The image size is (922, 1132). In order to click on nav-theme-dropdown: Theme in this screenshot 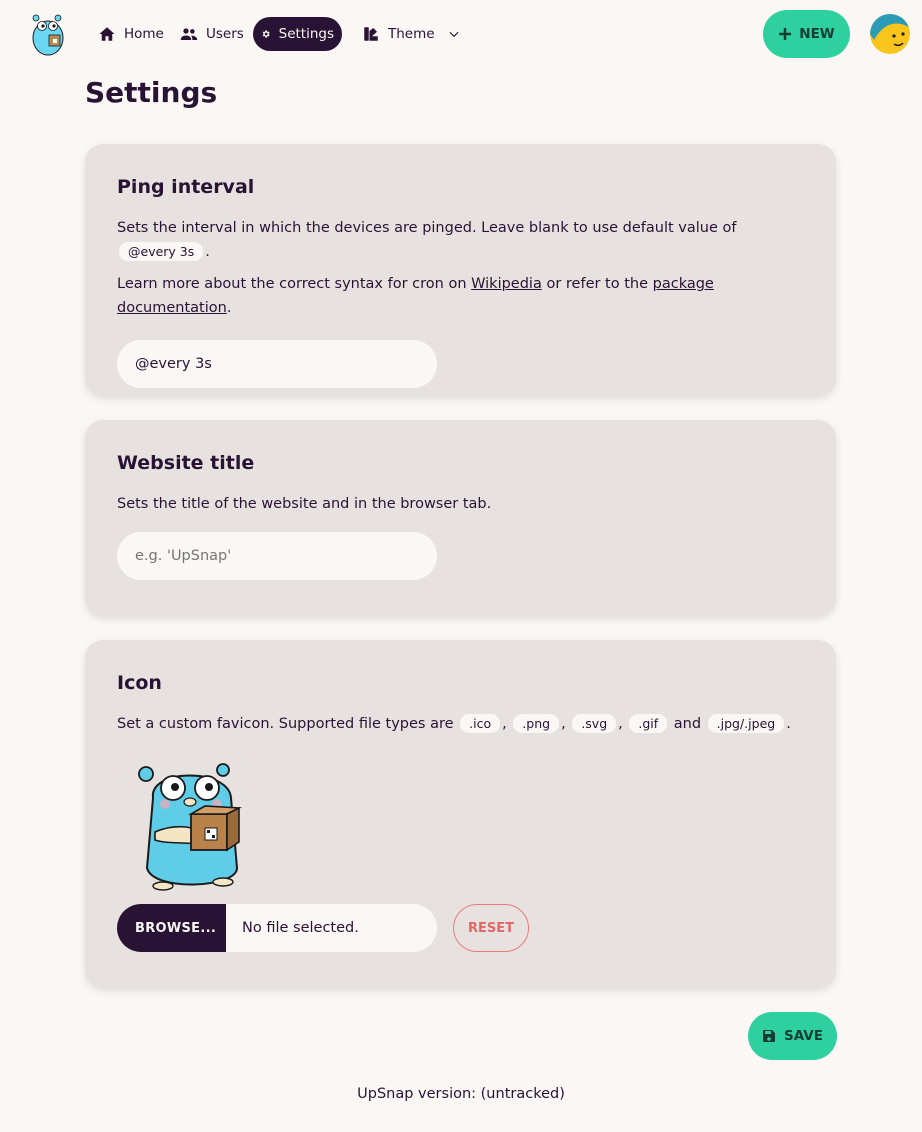, I will do `click(411, 34)`.